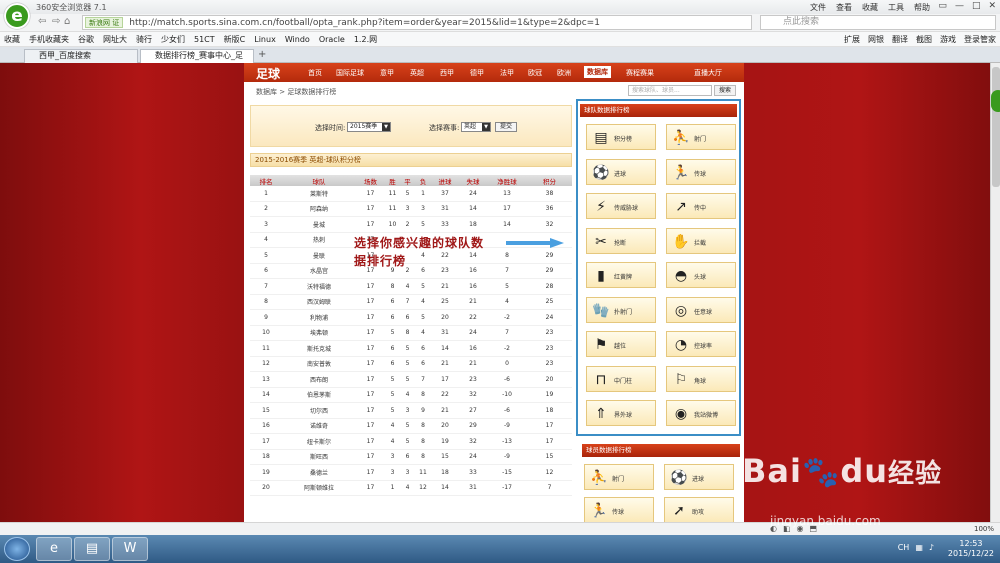  I want to click on nav-ucl: 欧冠, so click(535, 73).